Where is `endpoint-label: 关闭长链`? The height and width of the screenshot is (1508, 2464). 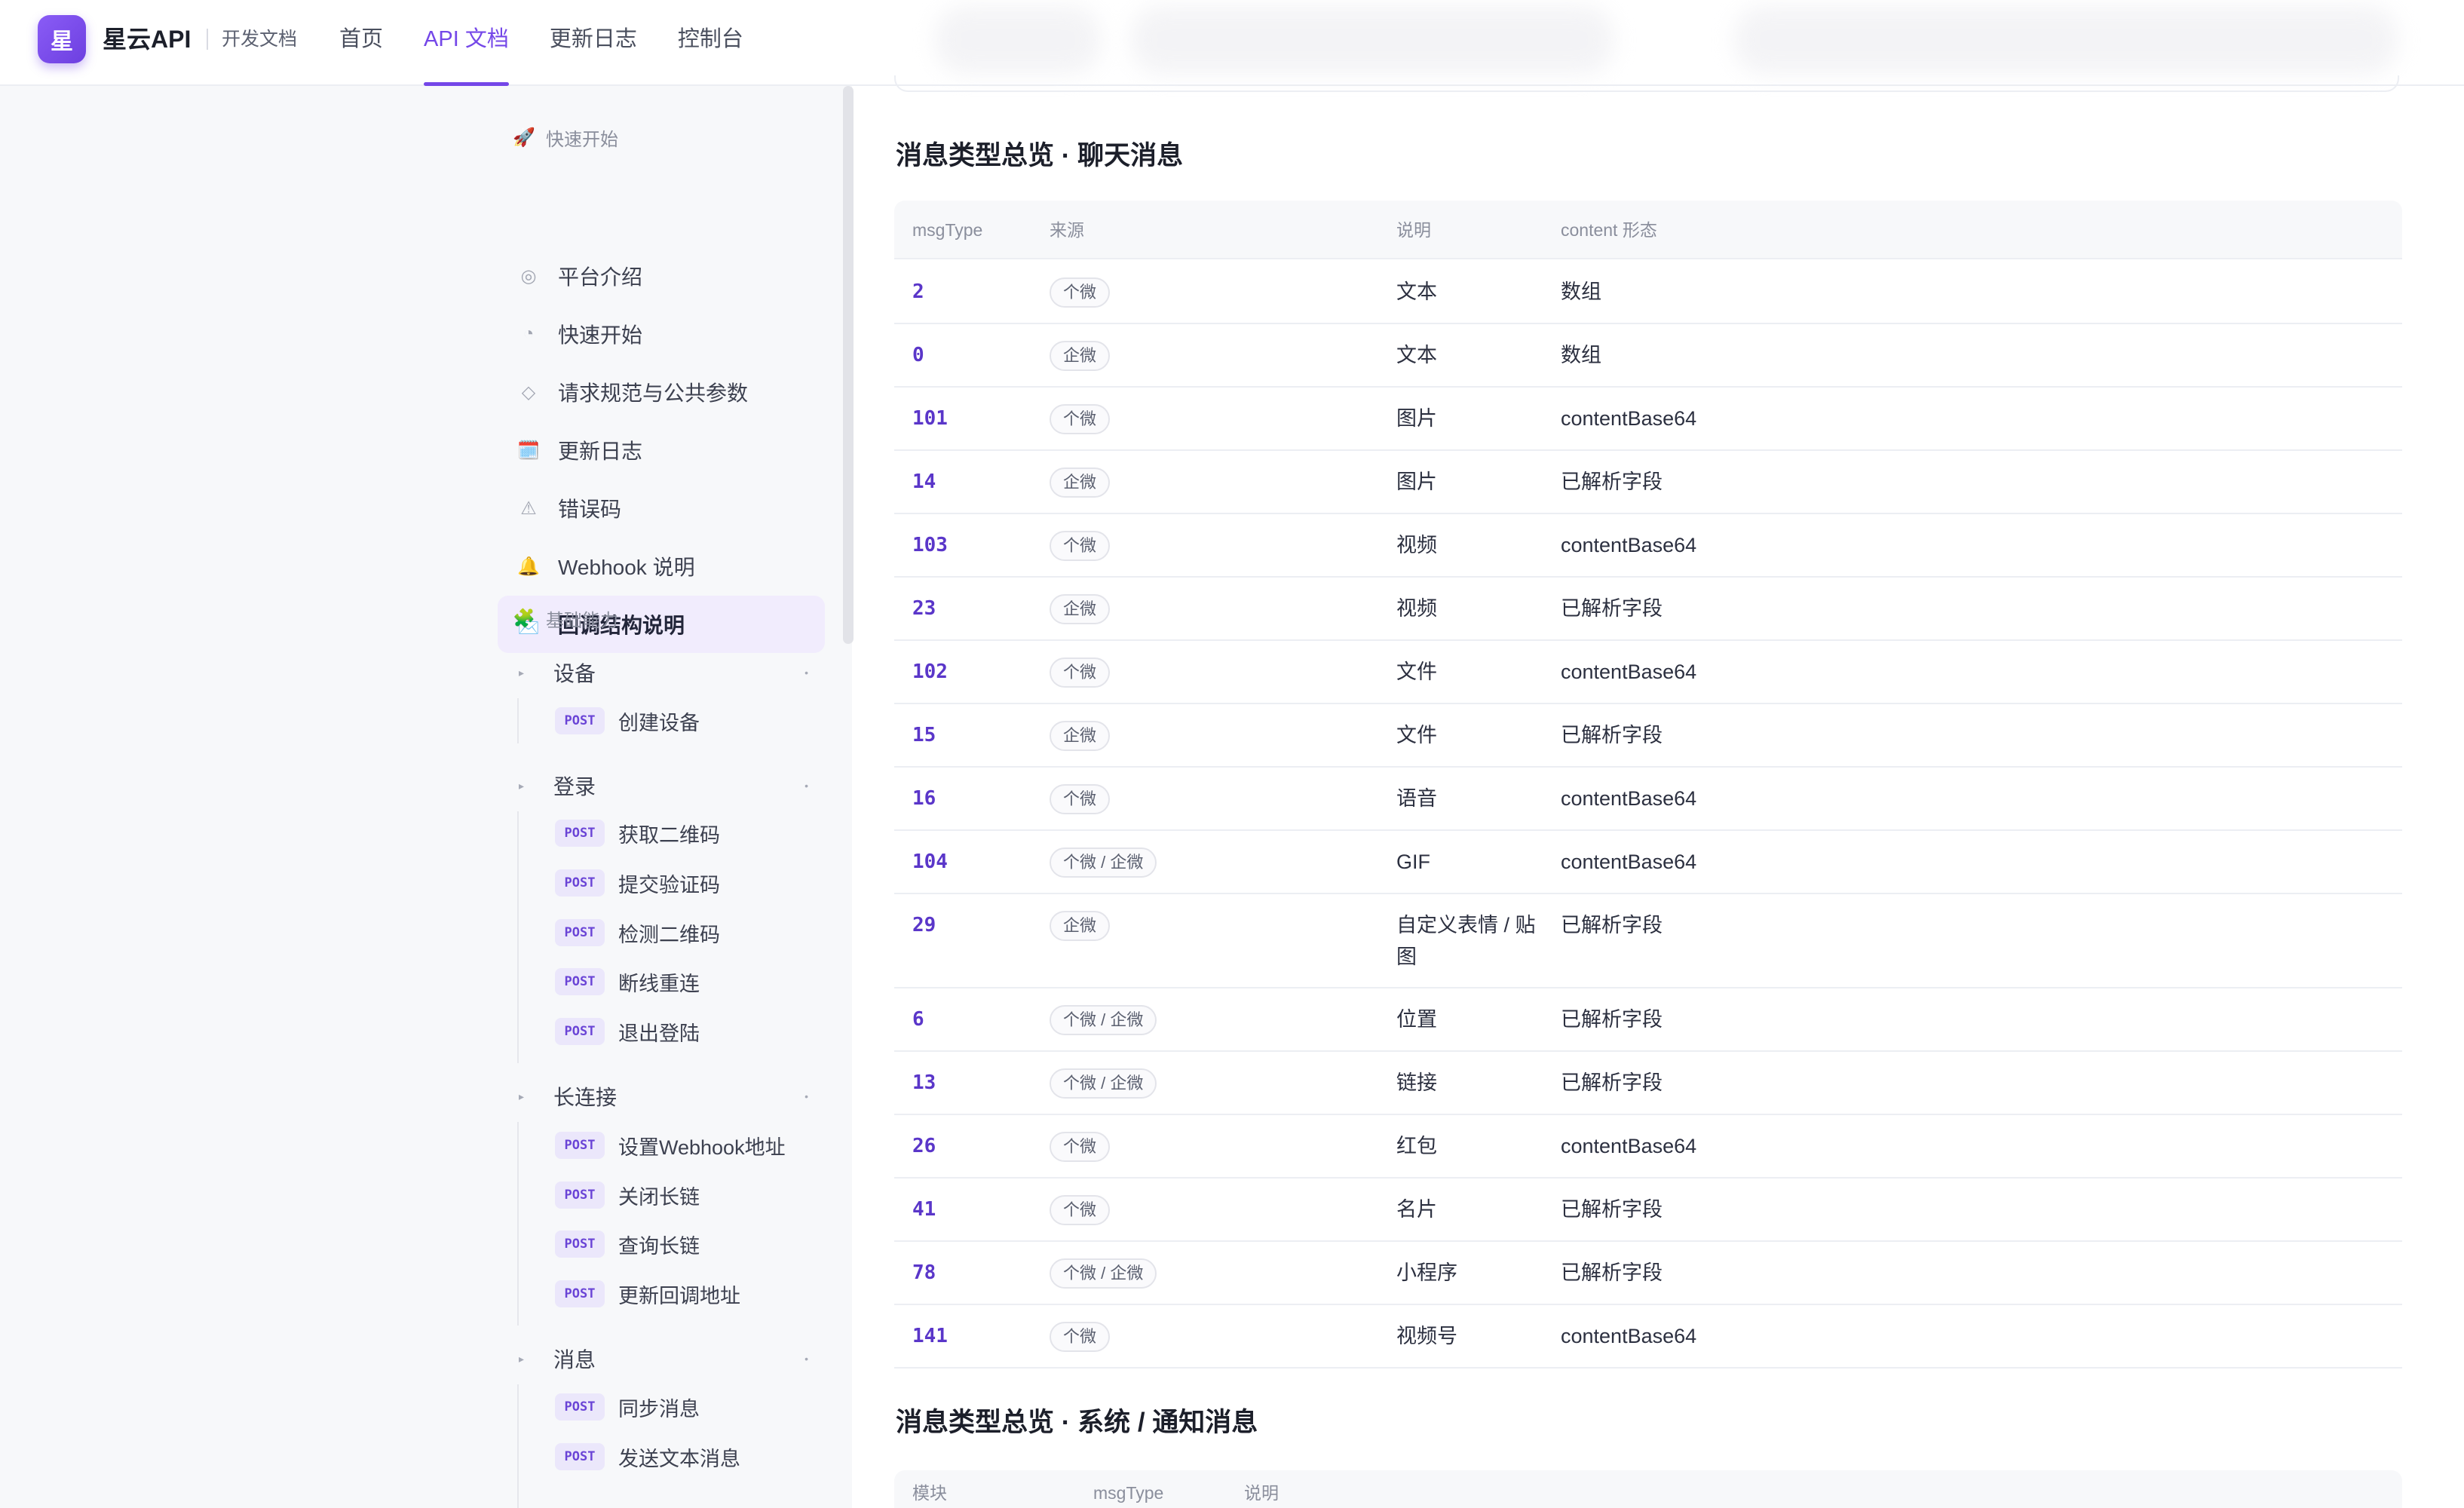 endpoint-label: 关闭长链 is located at coordinates (659, 1197).